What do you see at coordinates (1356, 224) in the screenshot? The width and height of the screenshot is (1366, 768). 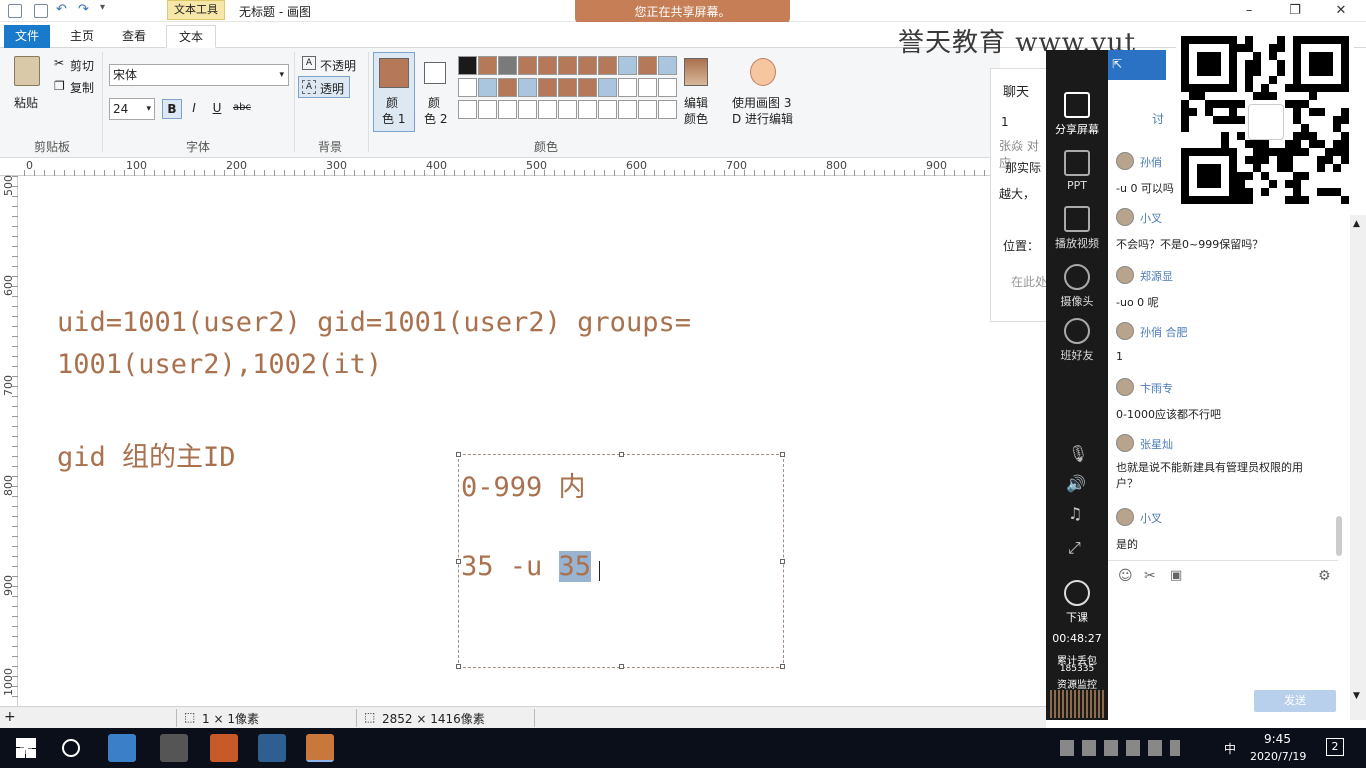 I see `scroll-up-icon: ▲` at bounding box center [1356, 224].